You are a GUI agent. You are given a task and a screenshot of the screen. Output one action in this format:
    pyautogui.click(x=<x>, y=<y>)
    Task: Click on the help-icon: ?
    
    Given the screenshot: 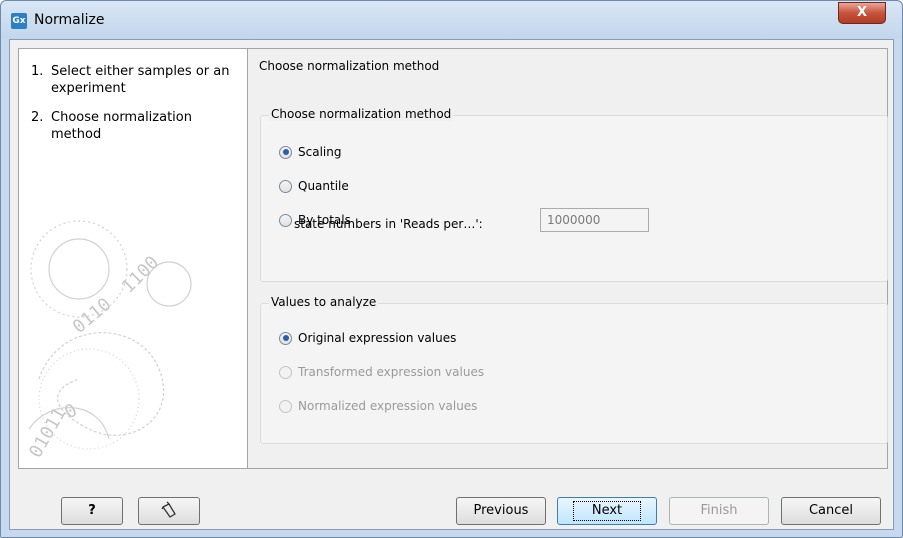 What is the action you would take?
    pyautogui.click(x=92, y=510)
    